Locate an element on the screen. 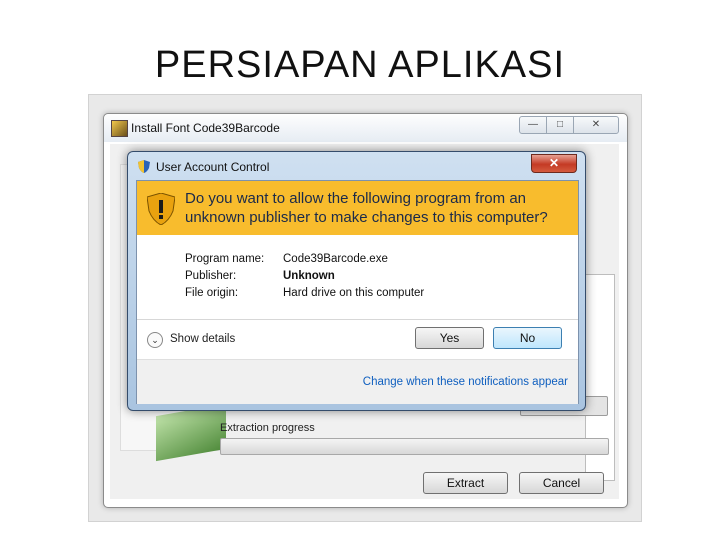 The width and height of the screenshot is (720, 540). installer-artwork is located at coordinates (191, 432).